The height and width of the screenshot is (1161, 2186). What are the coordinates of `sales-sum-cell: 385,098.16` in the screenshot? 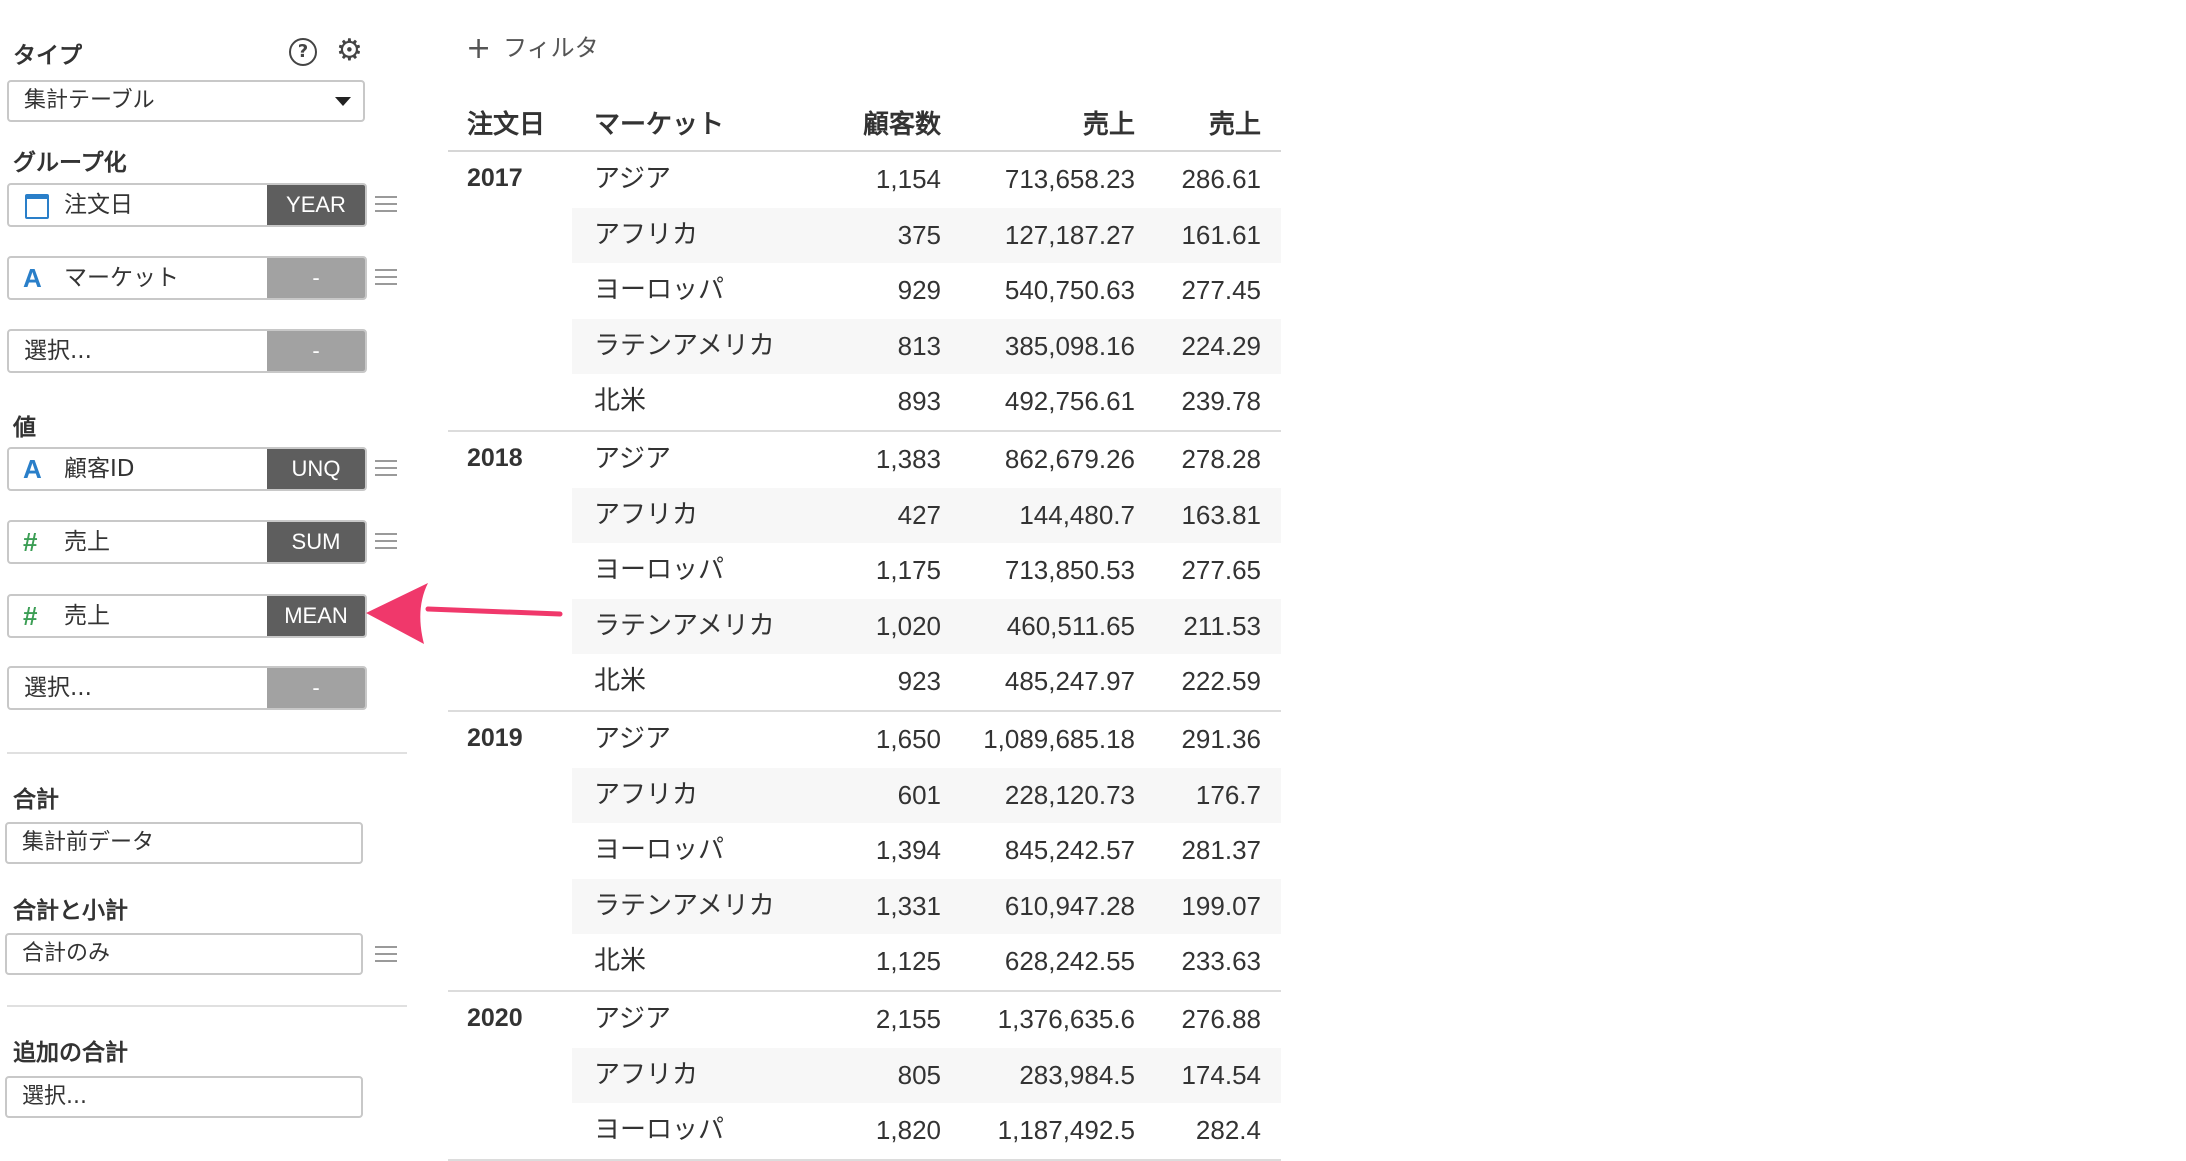 It's located at (1069, 345).